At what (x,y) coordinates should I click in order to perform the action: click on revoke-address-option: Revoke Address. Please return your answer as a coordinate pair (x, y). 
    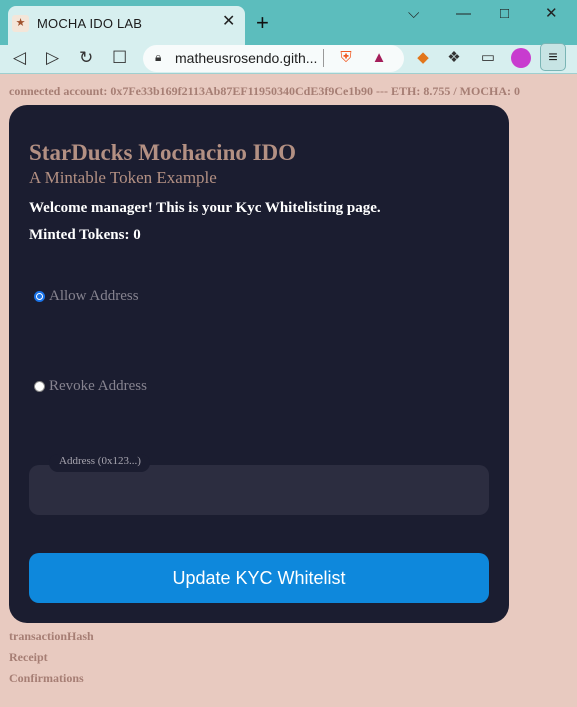
    Looking at the image, I should click on (90, 386).